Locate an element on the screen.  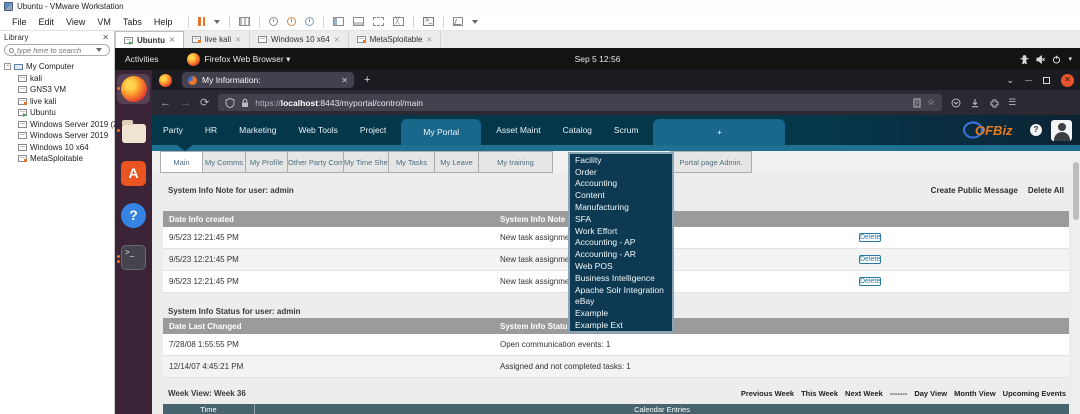
app-menu: Firefox Web Browser ▾ is located at coordinates (248, 59).